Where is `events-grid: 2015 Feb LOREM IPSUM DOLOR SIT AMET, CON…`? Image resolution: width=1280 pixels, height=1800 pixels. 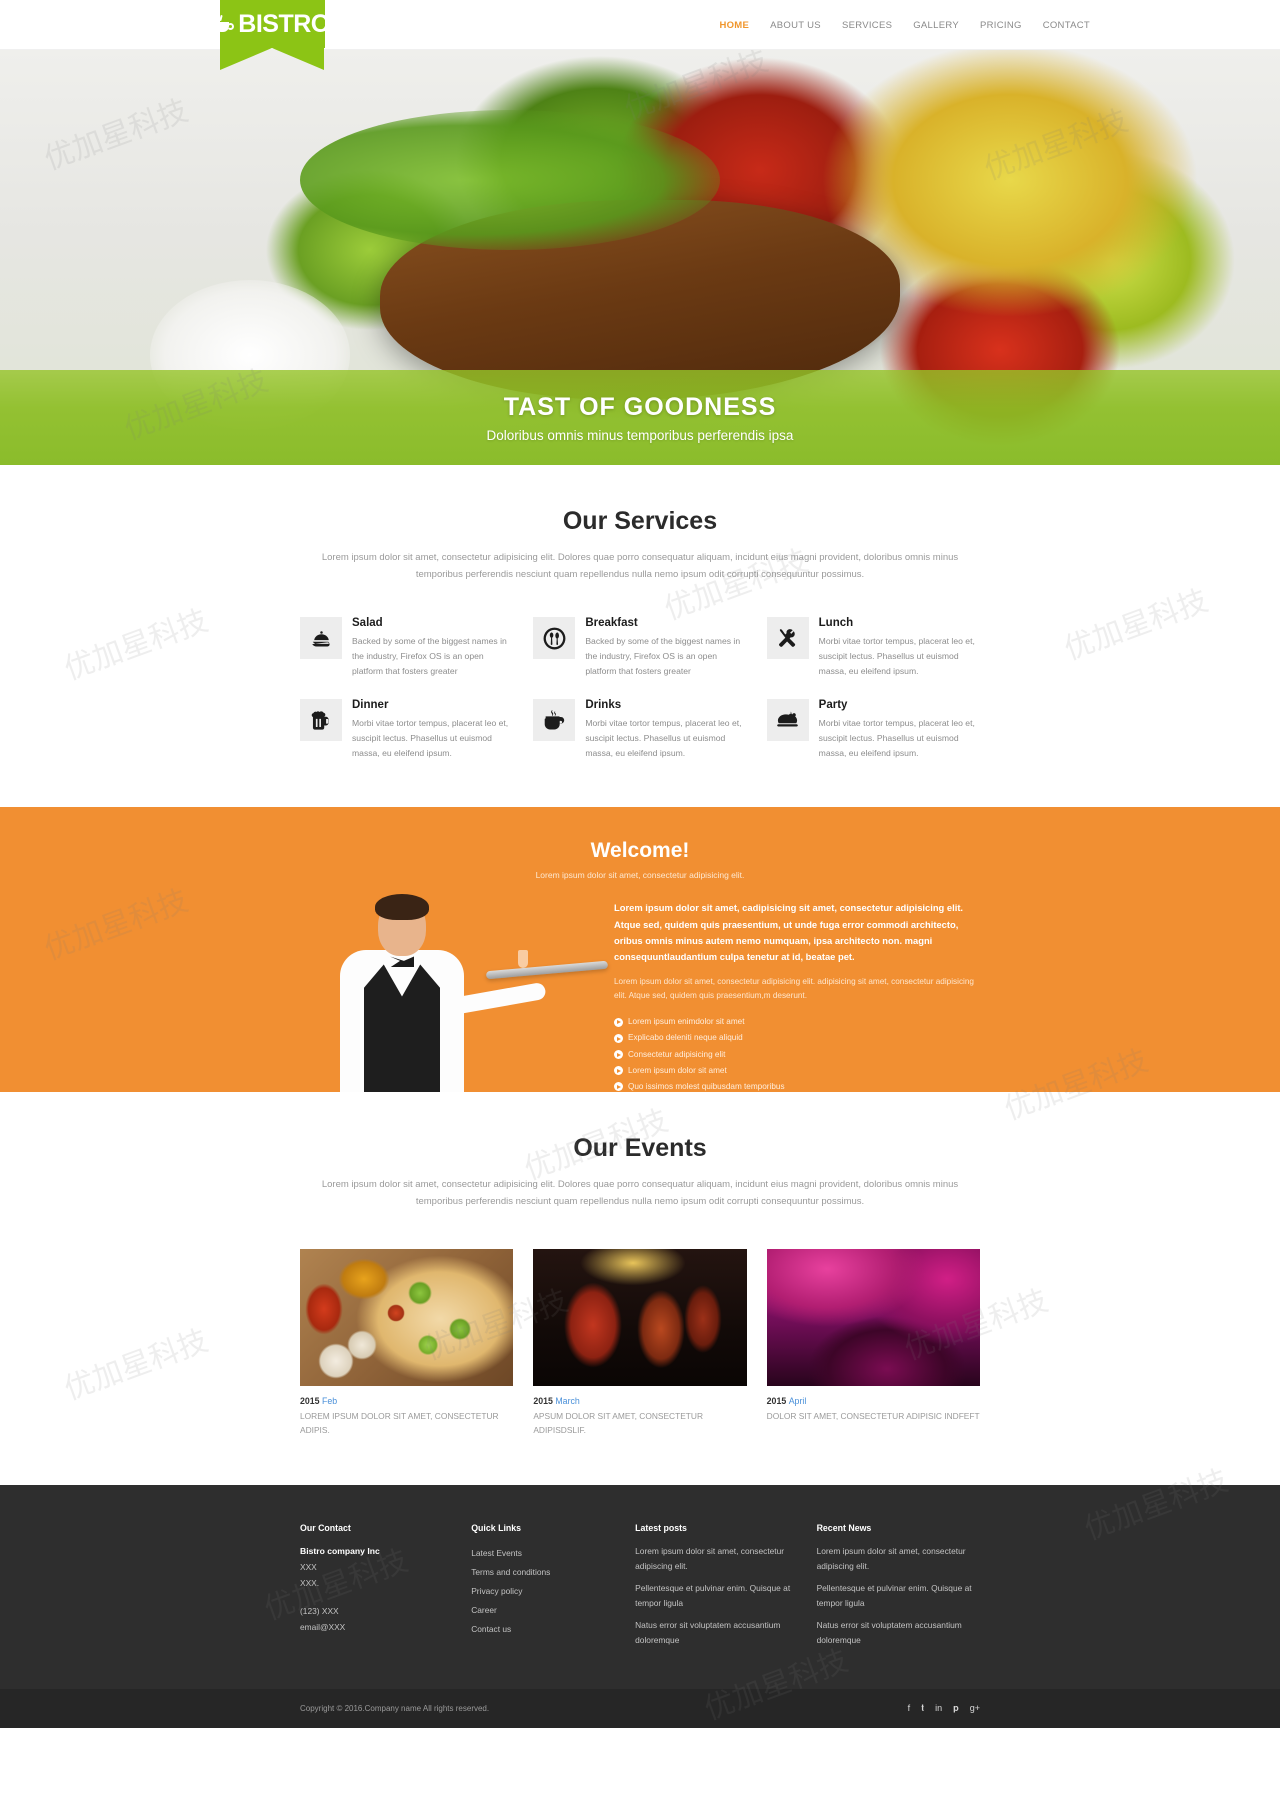
events-grid: 2015 Feb LOREM IPSUM DOLOR SIT AMET, CON… is located at coordinates (640, 1343).